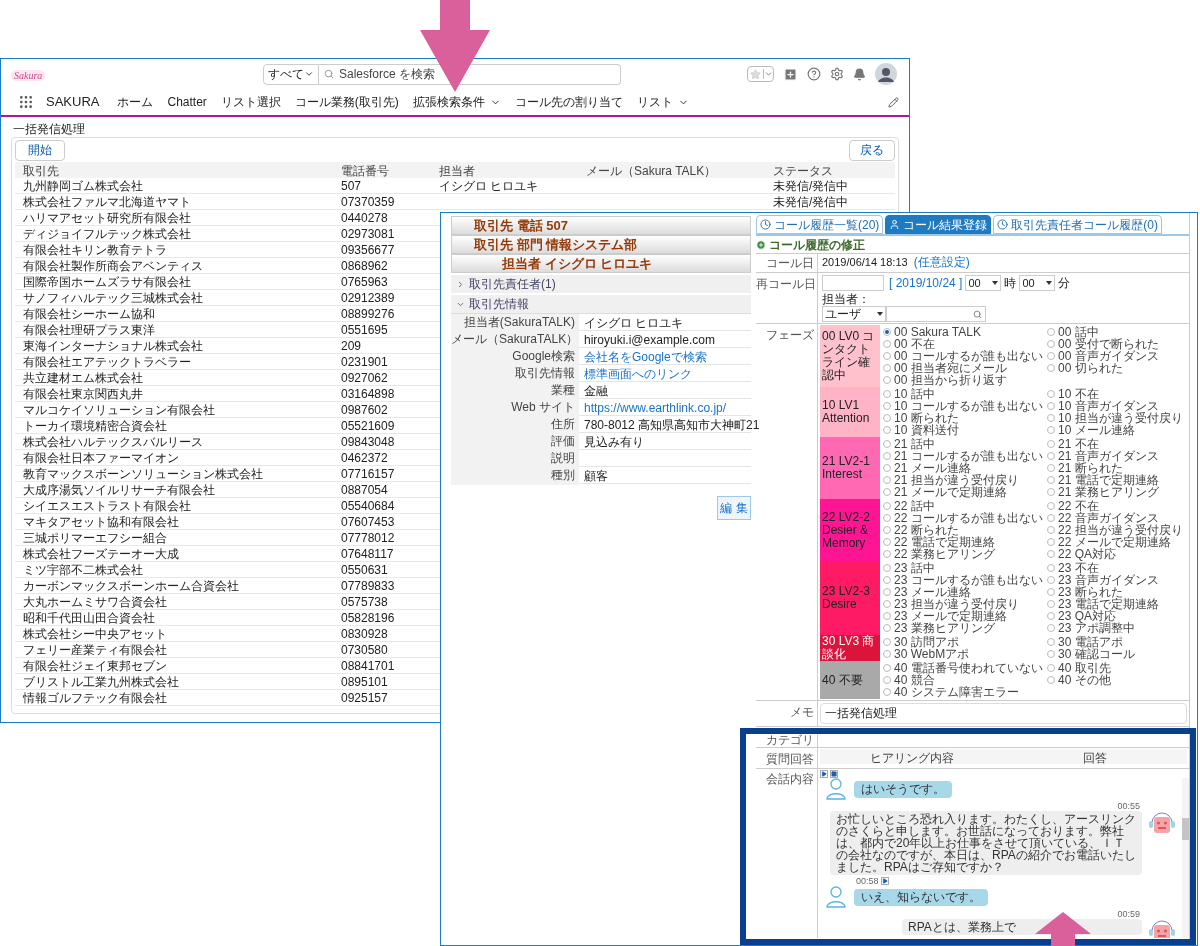 The image size is (1200, 946). I want to click on back-button: 戻る, so click(872, 150).